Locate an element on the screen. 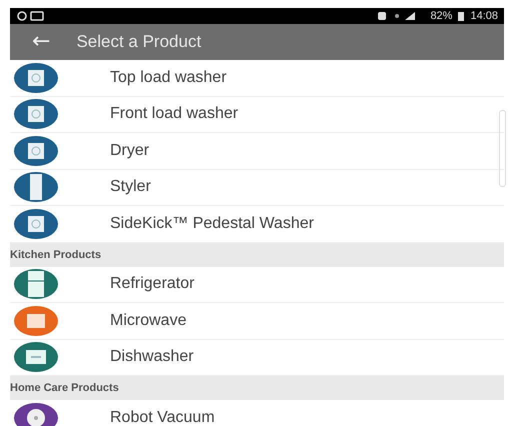 The height and width of the screenshot is (426, 514). product-item: Microwave is located at coordinates (257, 321).